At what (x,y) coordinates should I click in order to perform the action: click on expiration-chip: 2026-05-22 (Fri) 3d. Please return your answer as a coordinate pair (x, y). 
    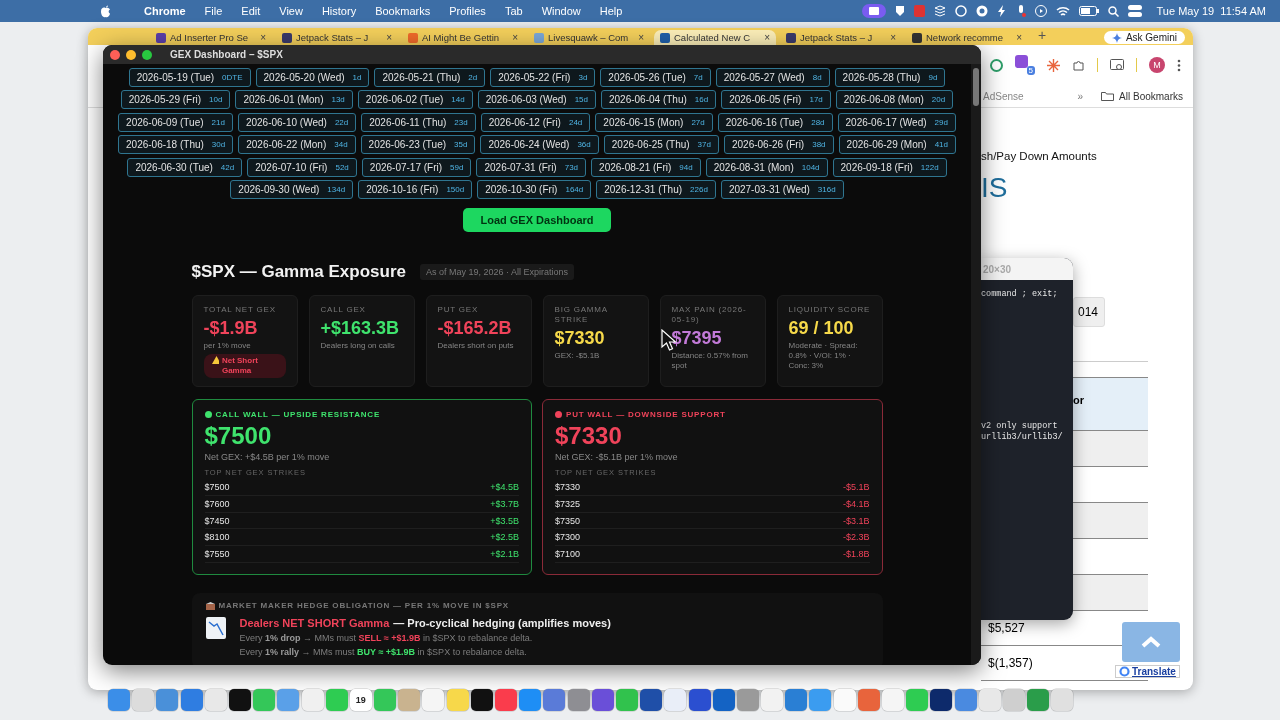
    Looking at the image, I should click on (543, 77).